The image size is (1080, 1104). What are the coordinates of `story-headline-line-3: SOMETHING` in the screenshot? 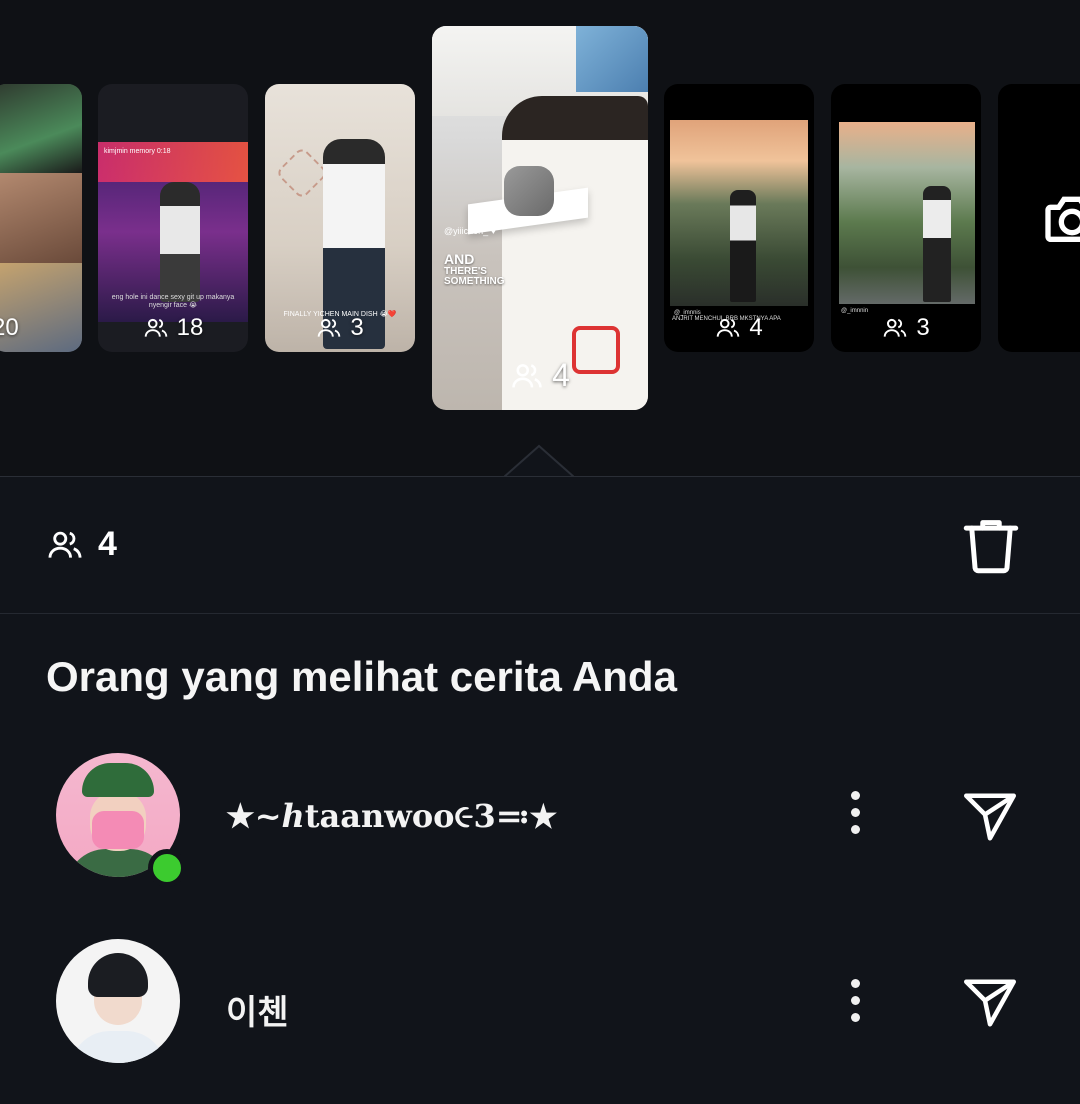 It's located at (474, 282).